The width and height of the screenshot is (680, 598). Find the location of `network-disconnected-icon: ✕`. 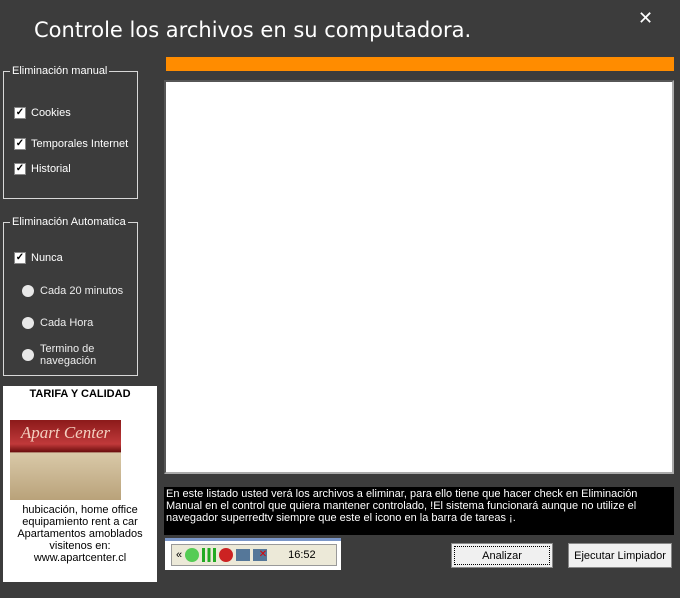

network-disconnected-icon: ✕ is located at coordinates (260, 555).